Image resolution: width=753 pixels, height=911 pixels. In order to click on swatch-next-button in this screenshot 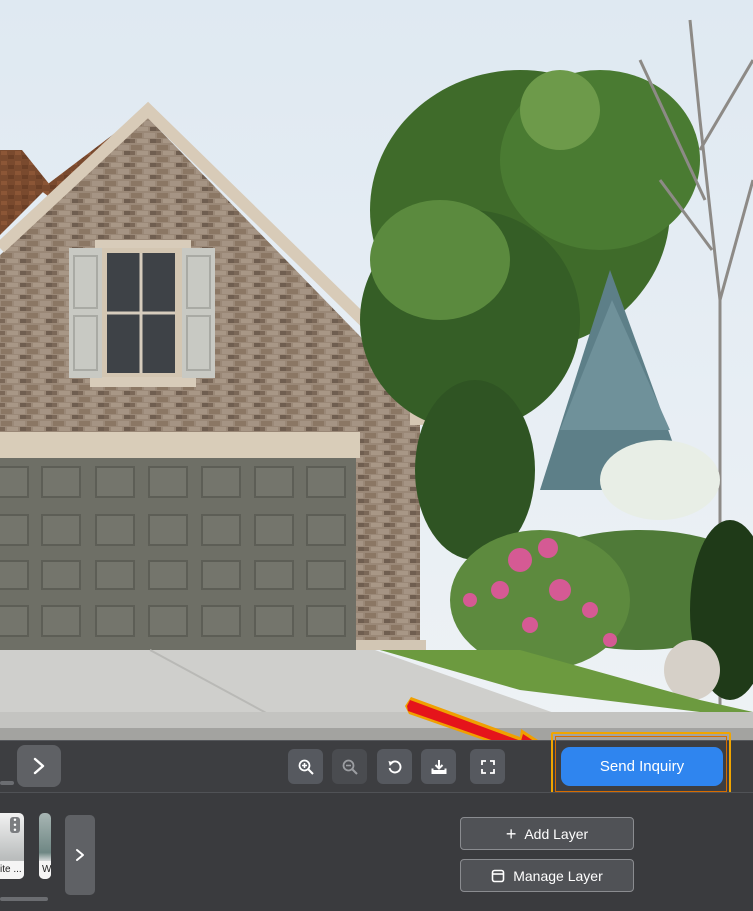, I will do `click(80, 855)`.